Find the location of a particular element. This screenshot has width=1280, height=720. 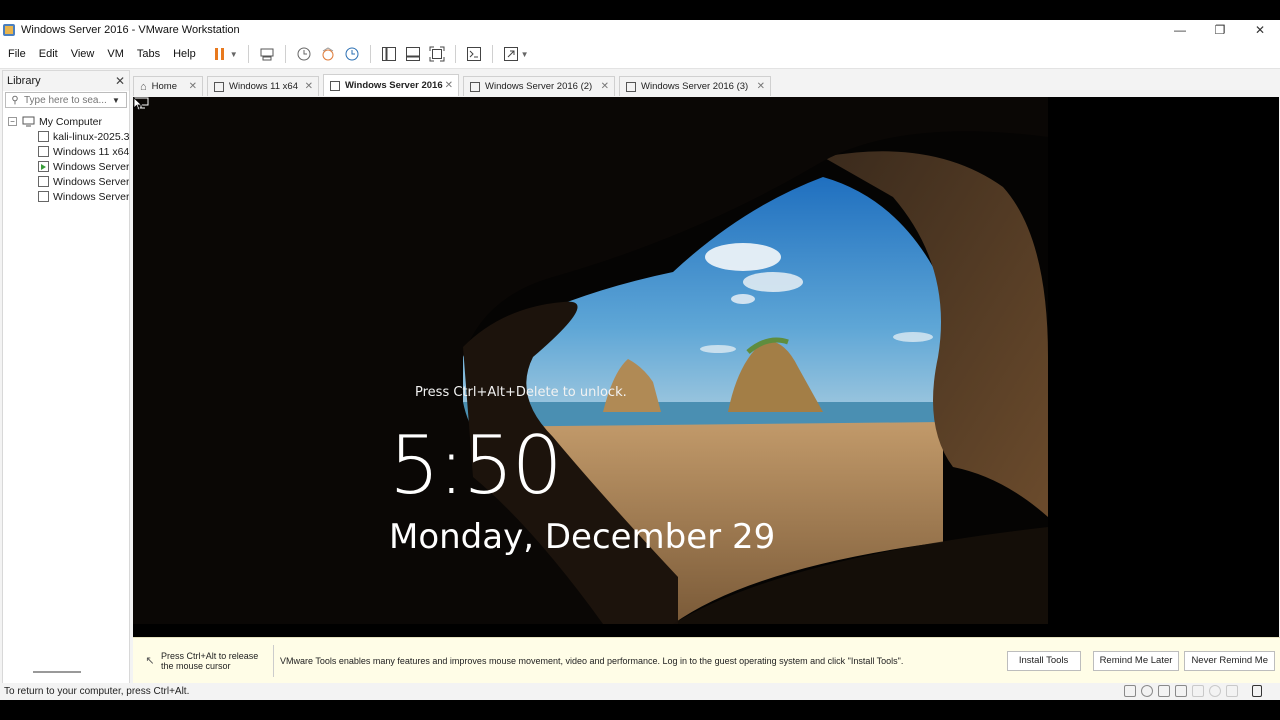

tab-label: Home is located at coordinates (164, 86).